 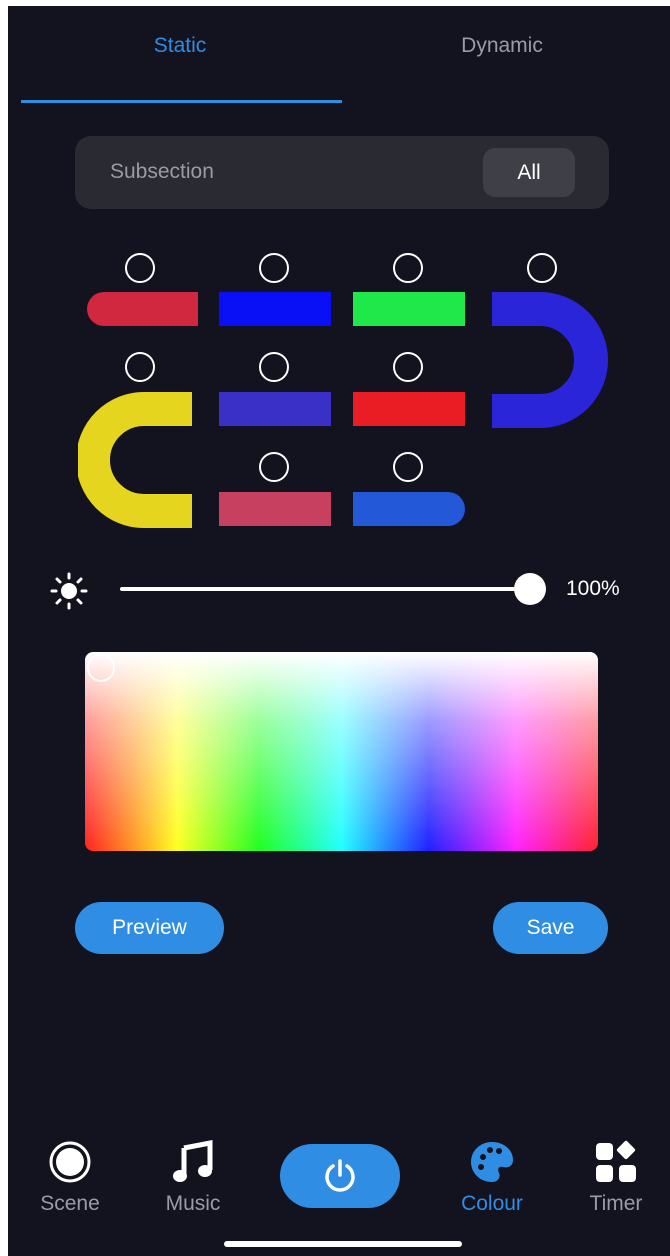 What do you see at coordinates (162, 171) in the screenshot?
I see `subsection-label: Subsection` at bounding box center [162, 171].